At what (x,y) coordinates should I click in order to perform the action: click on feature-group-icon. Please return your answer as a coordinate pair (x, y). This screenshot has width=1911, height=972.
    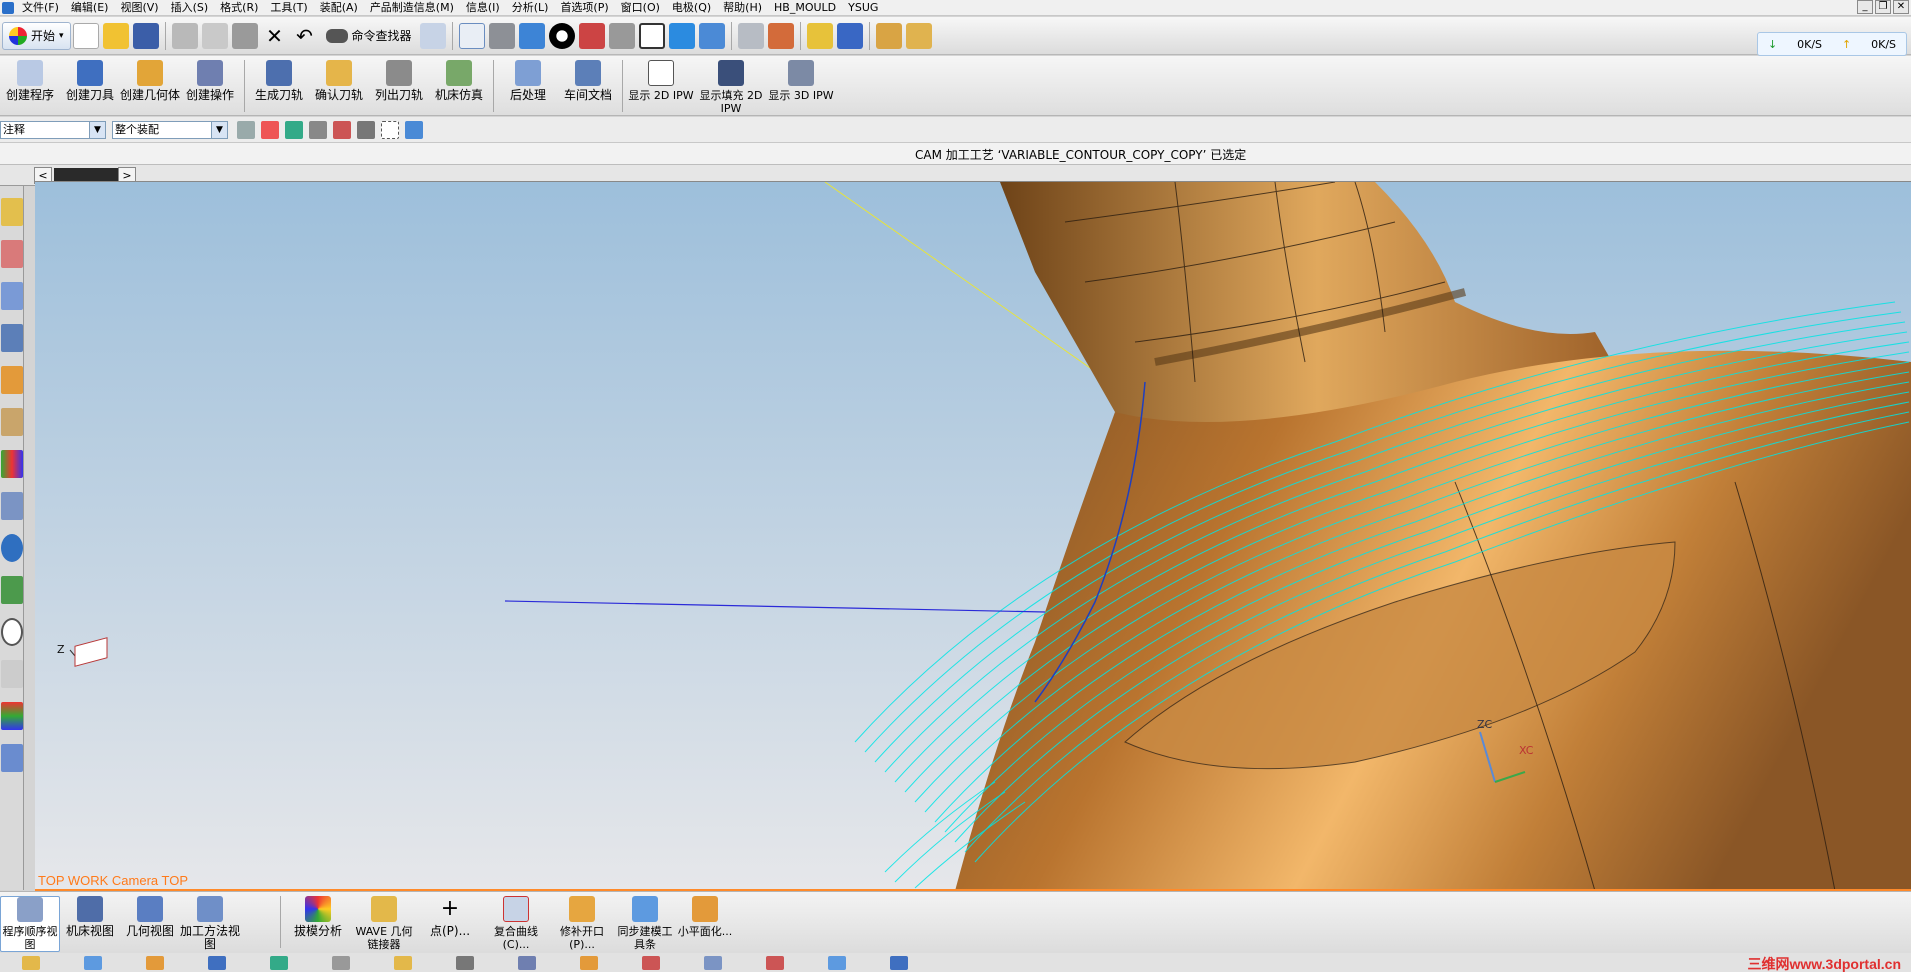
    Looking at the image, I should click on (294, 129).